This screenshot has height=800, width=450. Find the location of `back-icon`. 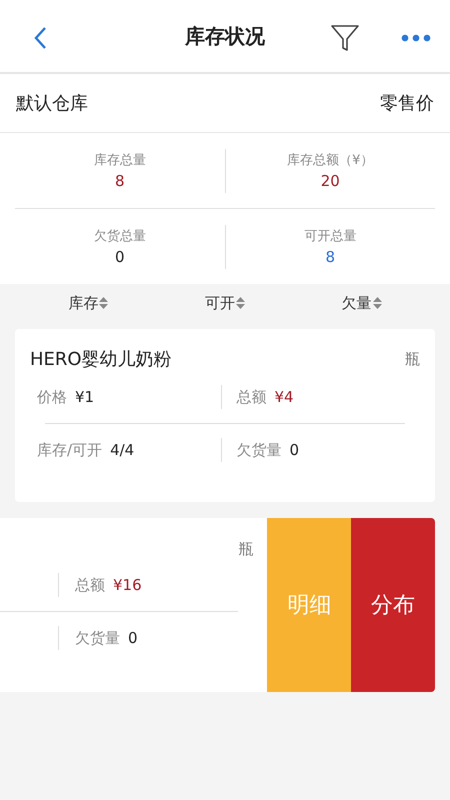

back-icon is located at coordinates (40, 38).